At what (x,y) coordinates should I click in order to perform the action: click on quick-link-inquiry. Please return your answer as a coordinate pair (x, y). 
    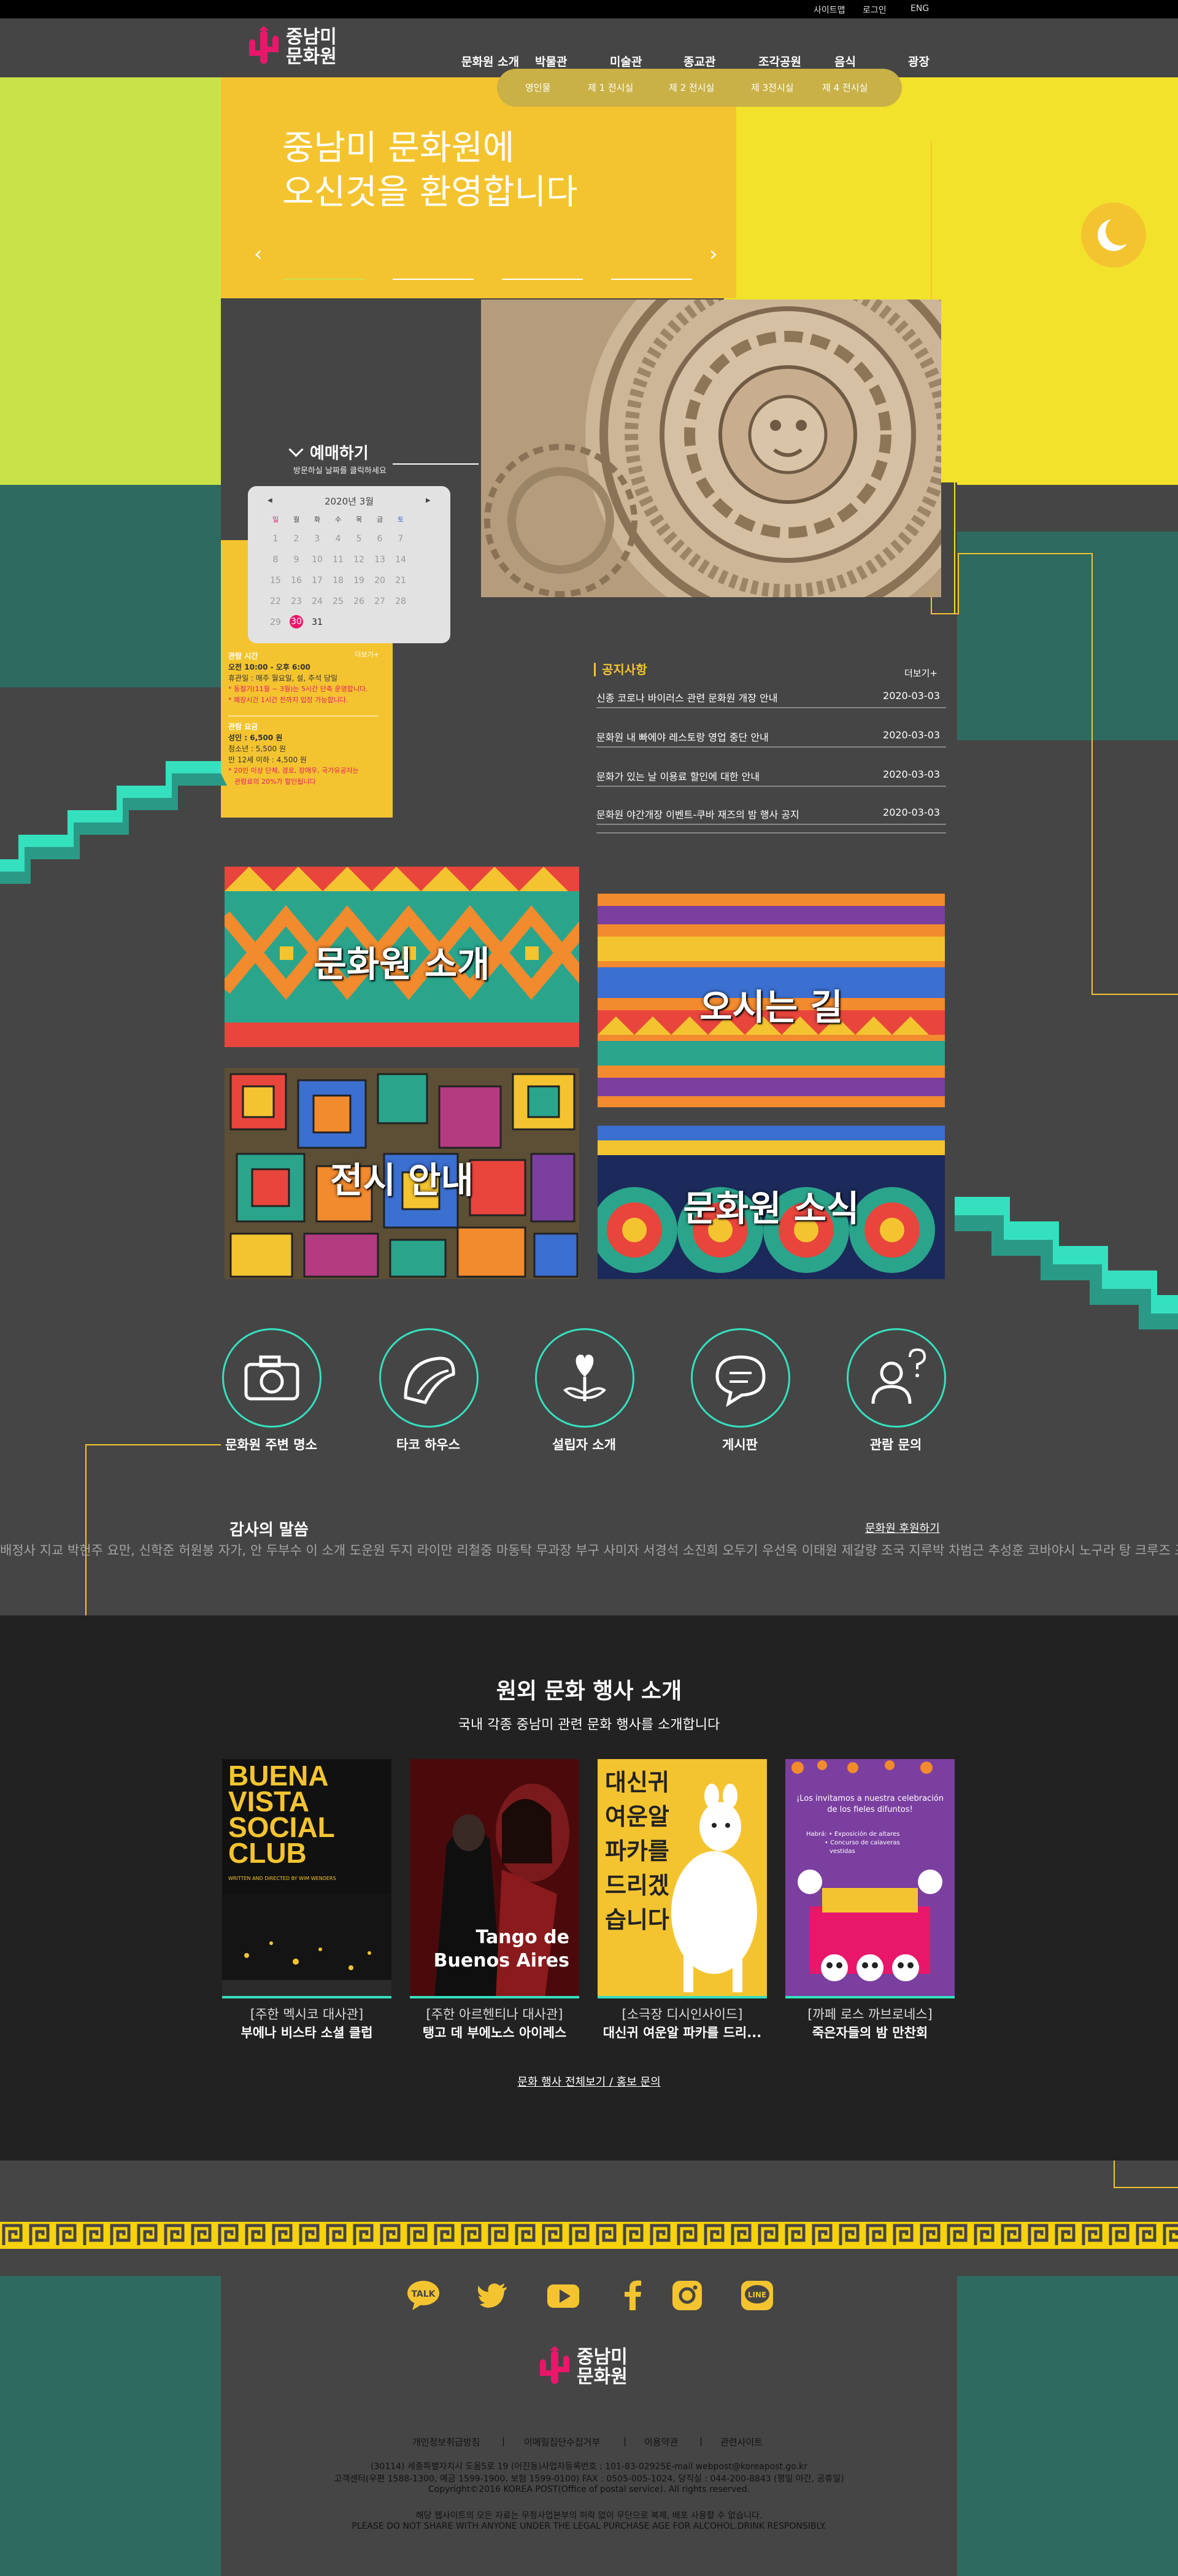
    Looking at the image, I should click on (896, 1378).